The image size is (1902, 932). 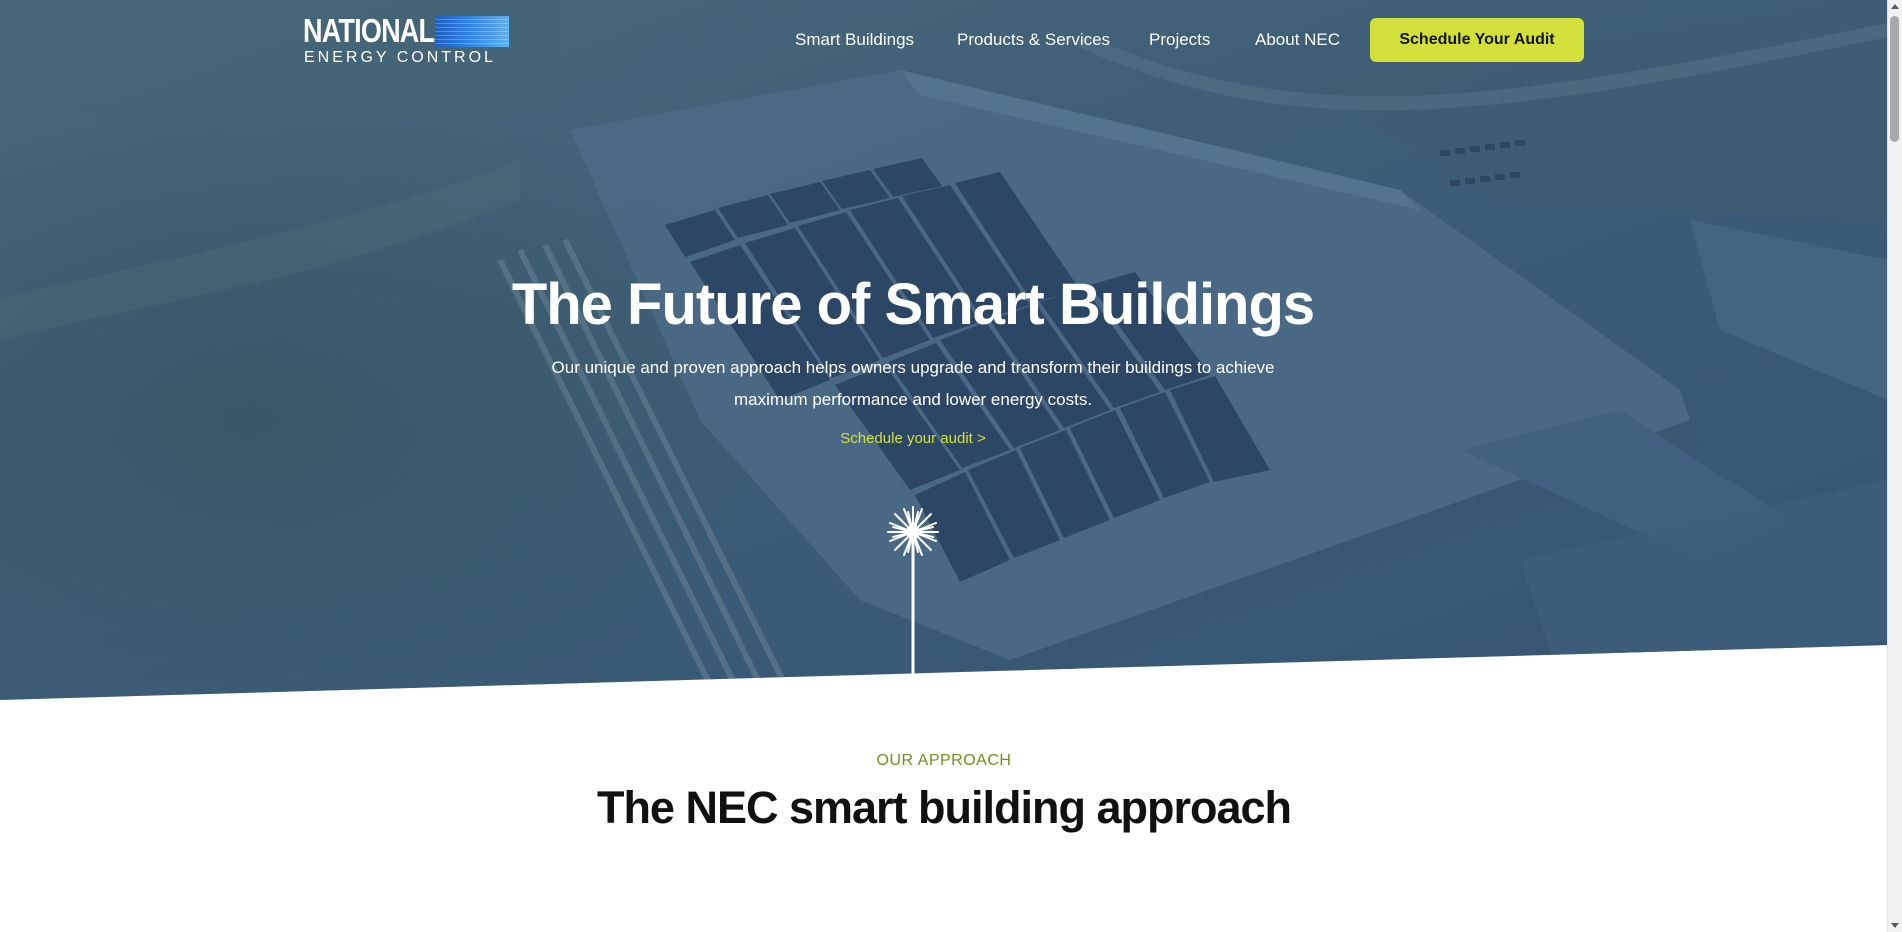 I want to click on schedule-audit-button: Schedule Your Audit, so click(x=1477, y=40).